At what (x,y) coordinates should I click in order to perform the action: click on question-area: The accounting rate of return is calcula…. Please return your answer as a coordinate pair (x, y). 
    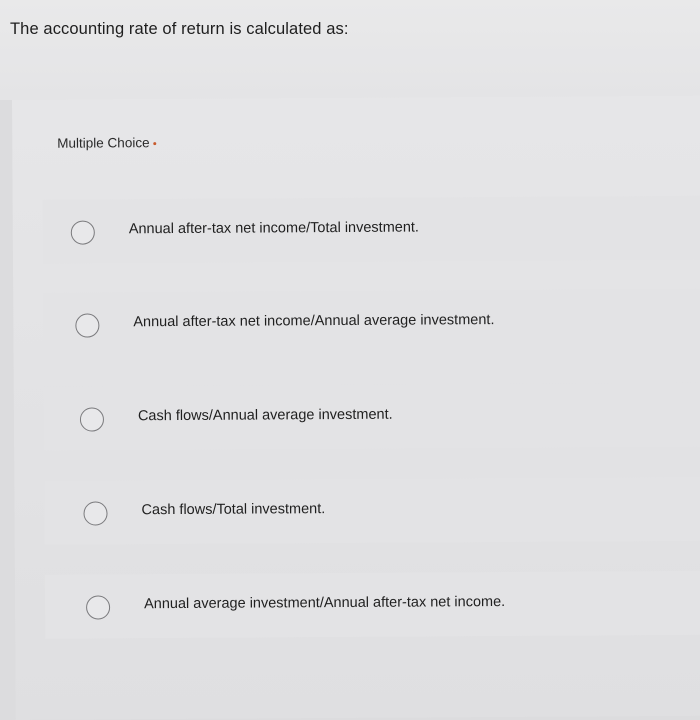
    Looking at the image, I should click on (350, 50).